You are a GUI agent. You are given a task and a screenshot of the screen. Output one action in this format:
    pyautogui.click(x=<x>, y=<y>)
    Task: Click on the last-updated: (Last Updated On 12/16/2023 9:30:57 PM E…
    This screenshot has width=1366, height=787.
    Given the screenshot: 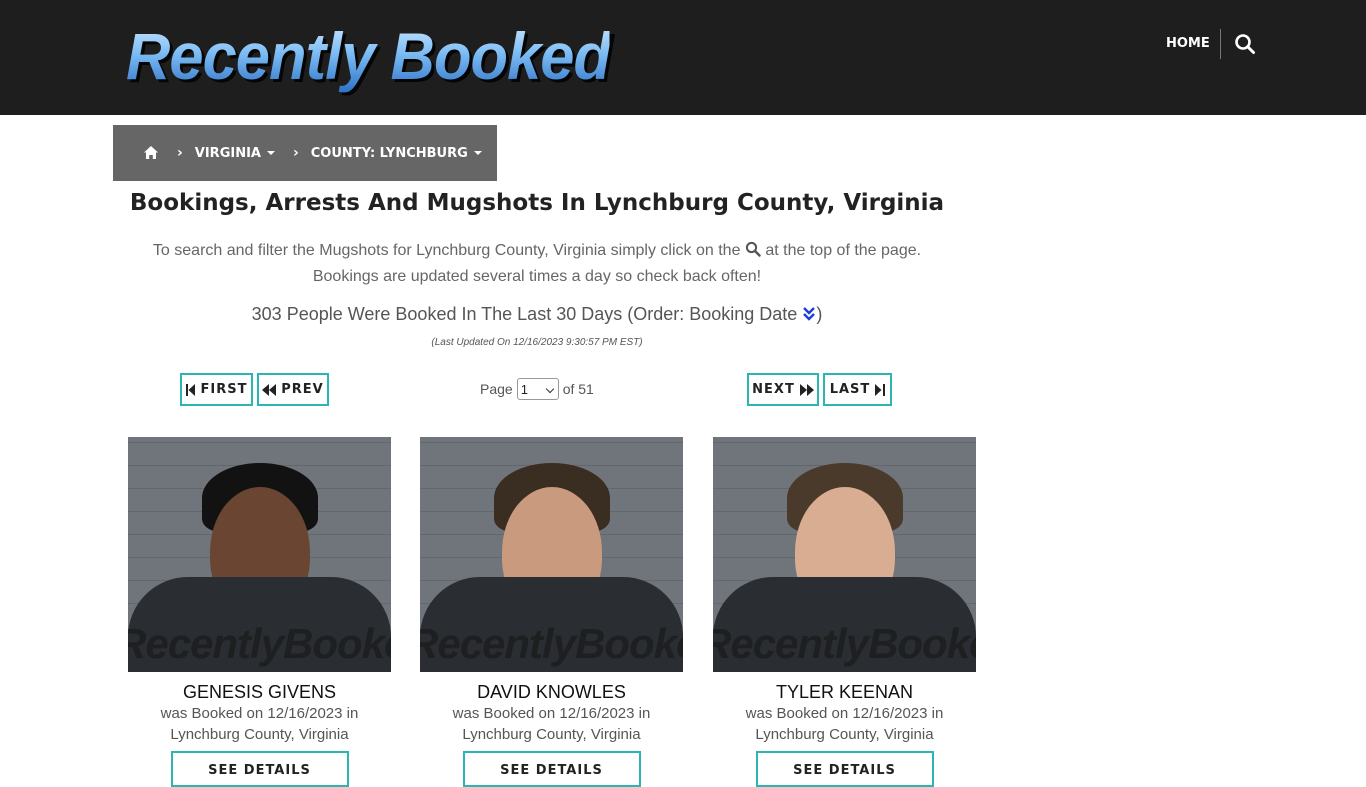 What is the action you would take?
    pyautogui.click(x=537, y=342)
    